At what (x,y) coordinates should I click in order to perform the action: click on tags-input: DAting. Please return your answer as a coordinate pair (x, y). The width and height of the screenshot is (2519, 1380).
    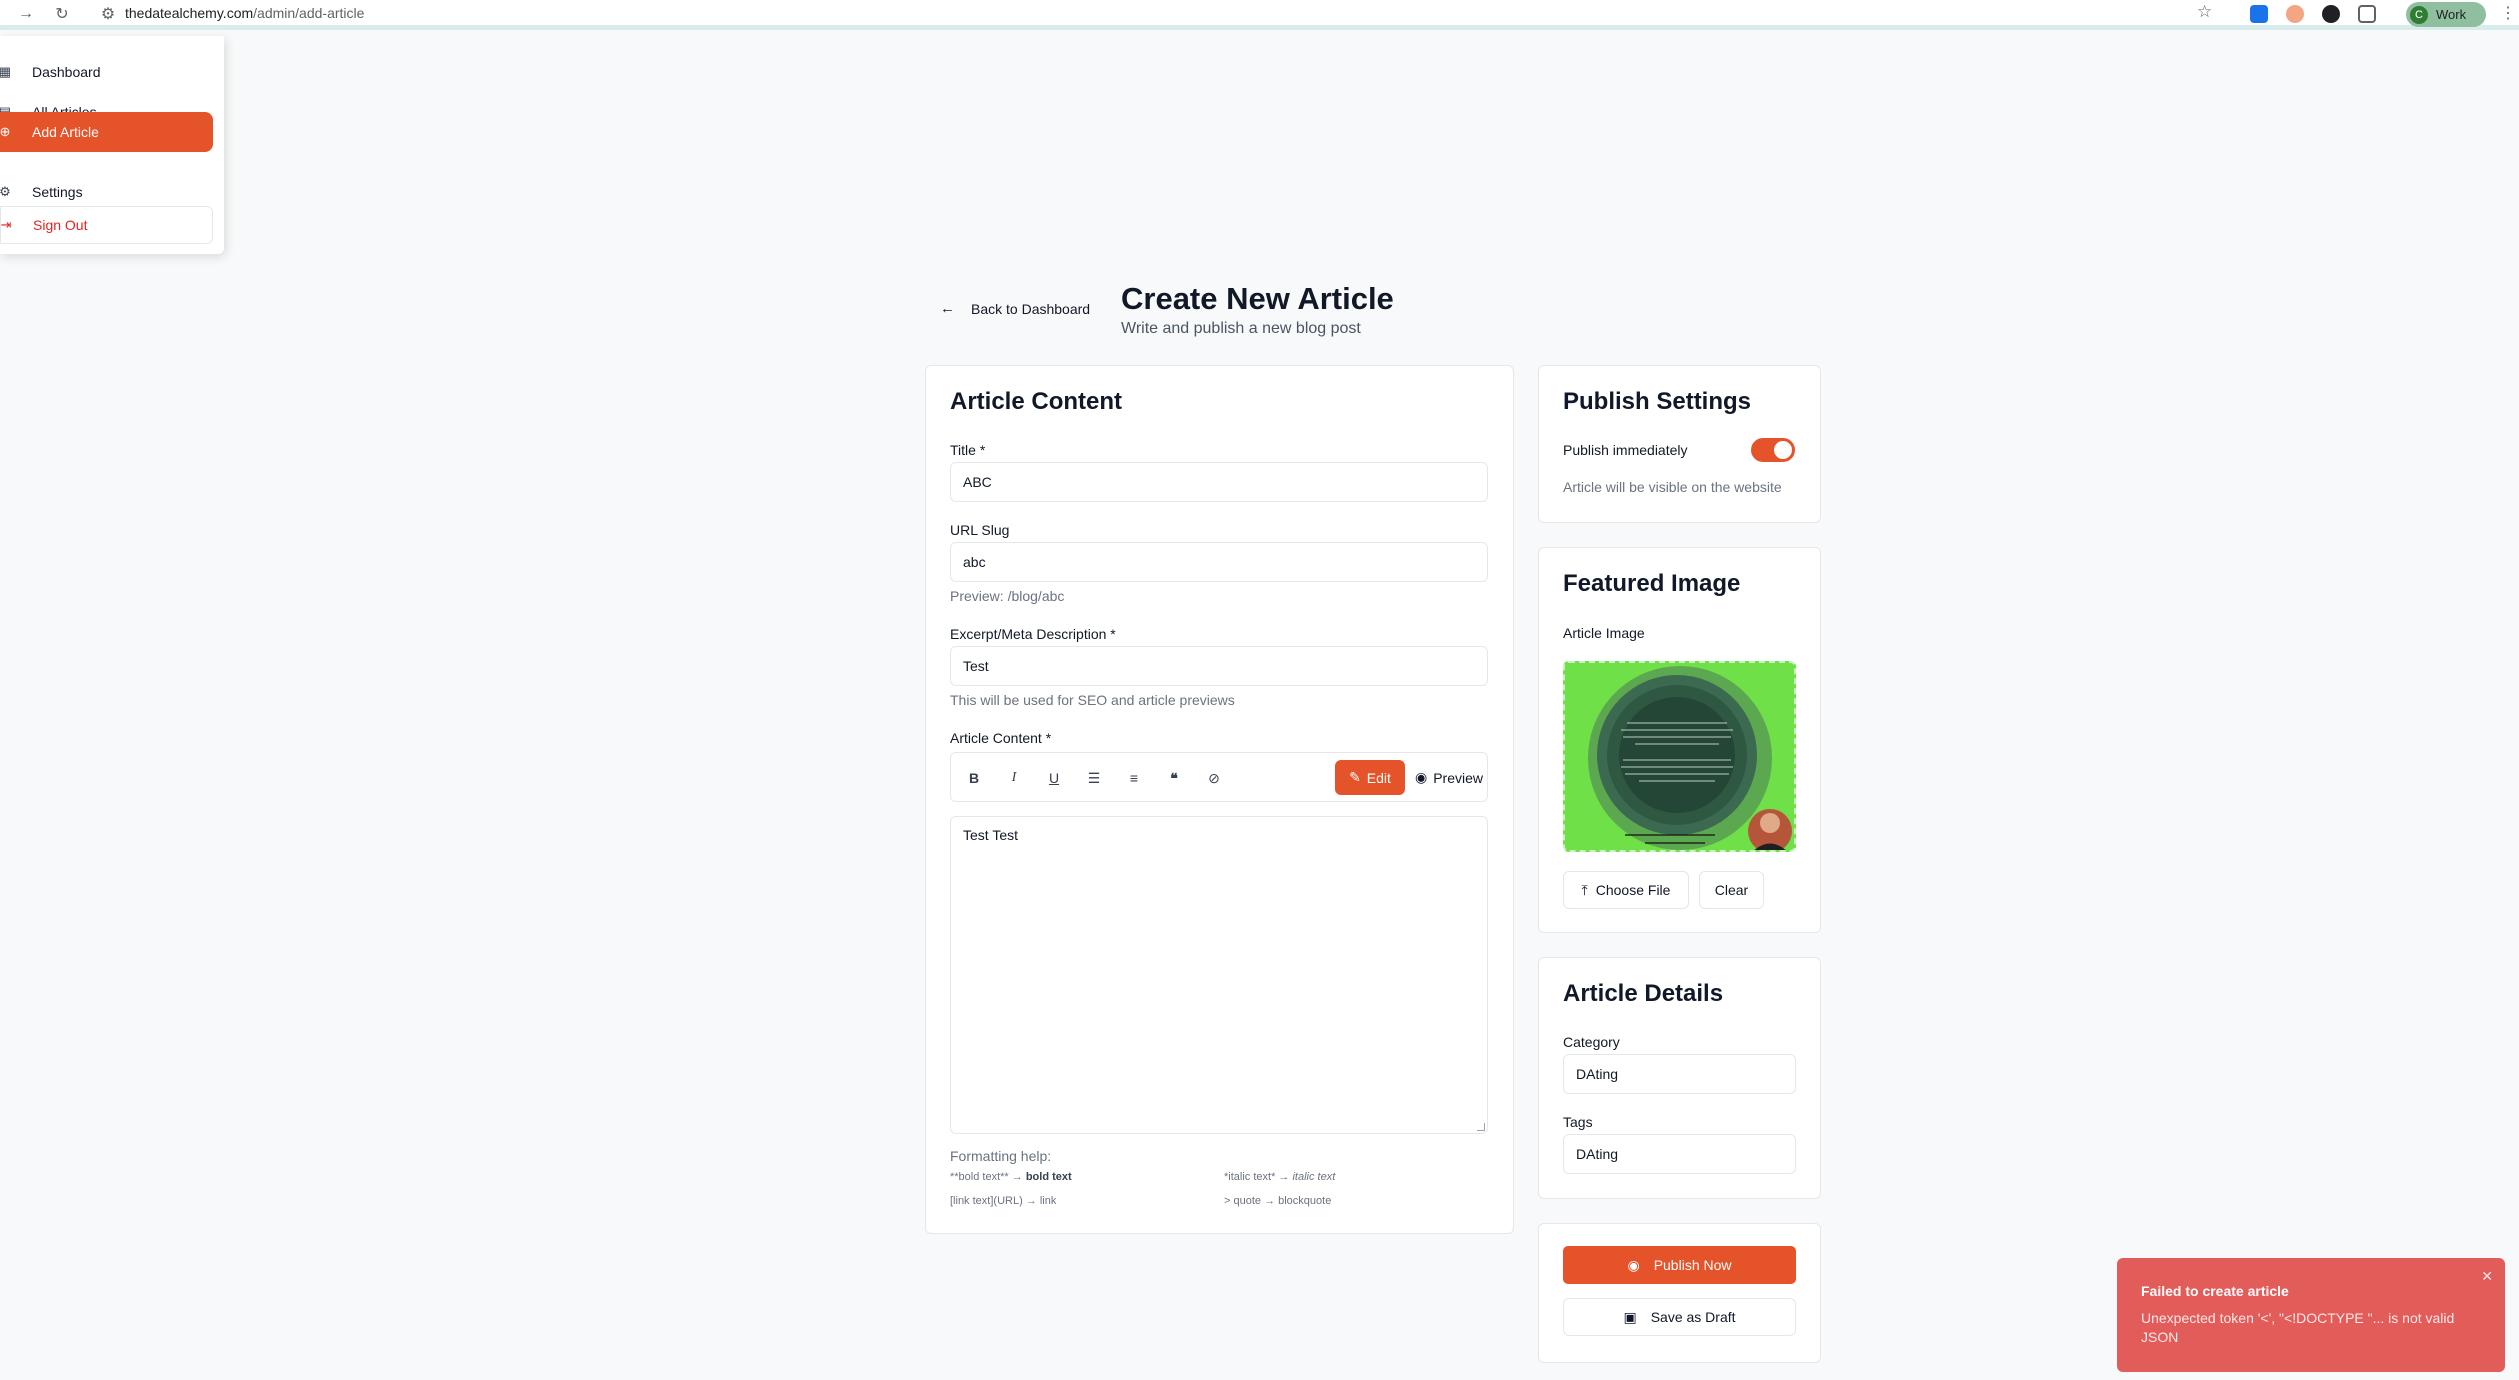
    Looking at the image, I should click on (1679, 1154).